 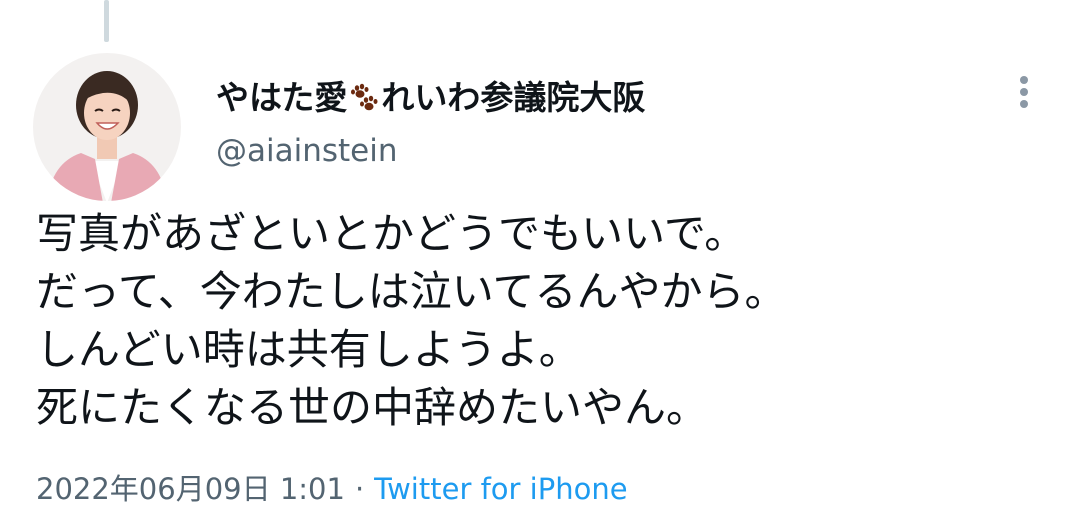 I want to click on tweet-date: 2022年06月09日, so click(x=153, y=489).